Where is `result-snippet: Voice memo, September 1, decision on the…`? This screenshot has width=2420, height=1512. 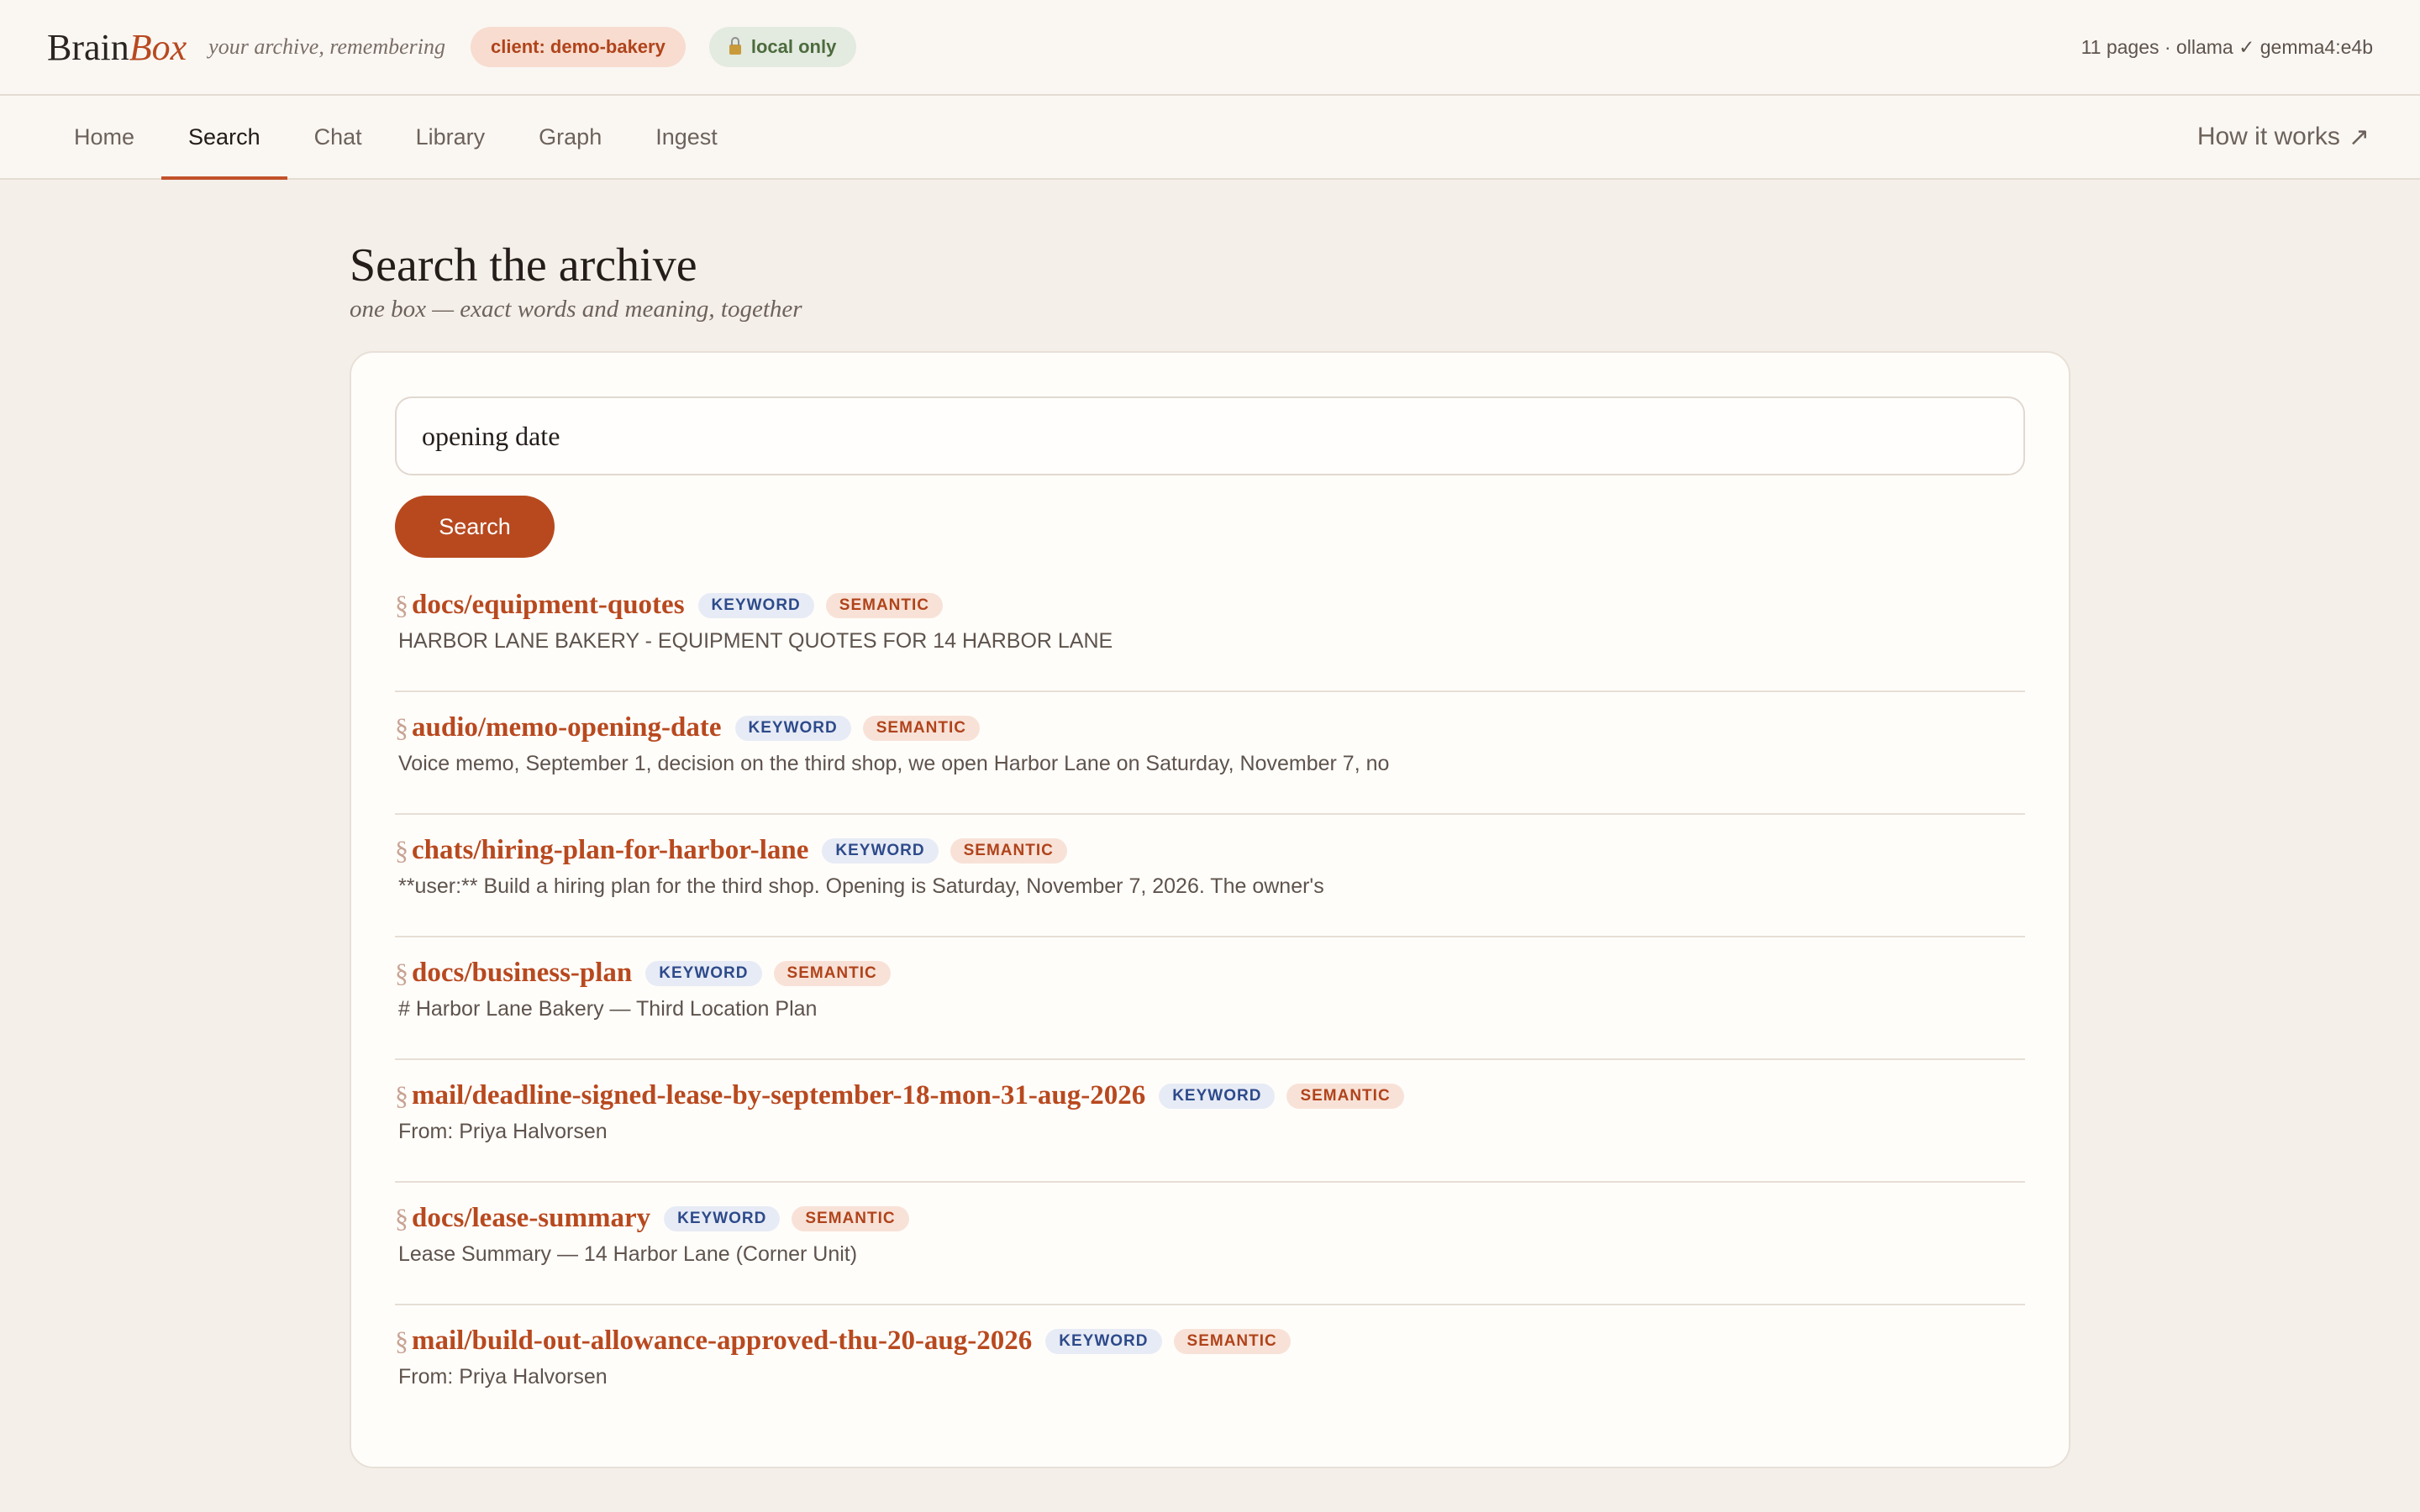 result-snippet: Voice memo, September 1, decision on the… is located at coordinates (894, 763).